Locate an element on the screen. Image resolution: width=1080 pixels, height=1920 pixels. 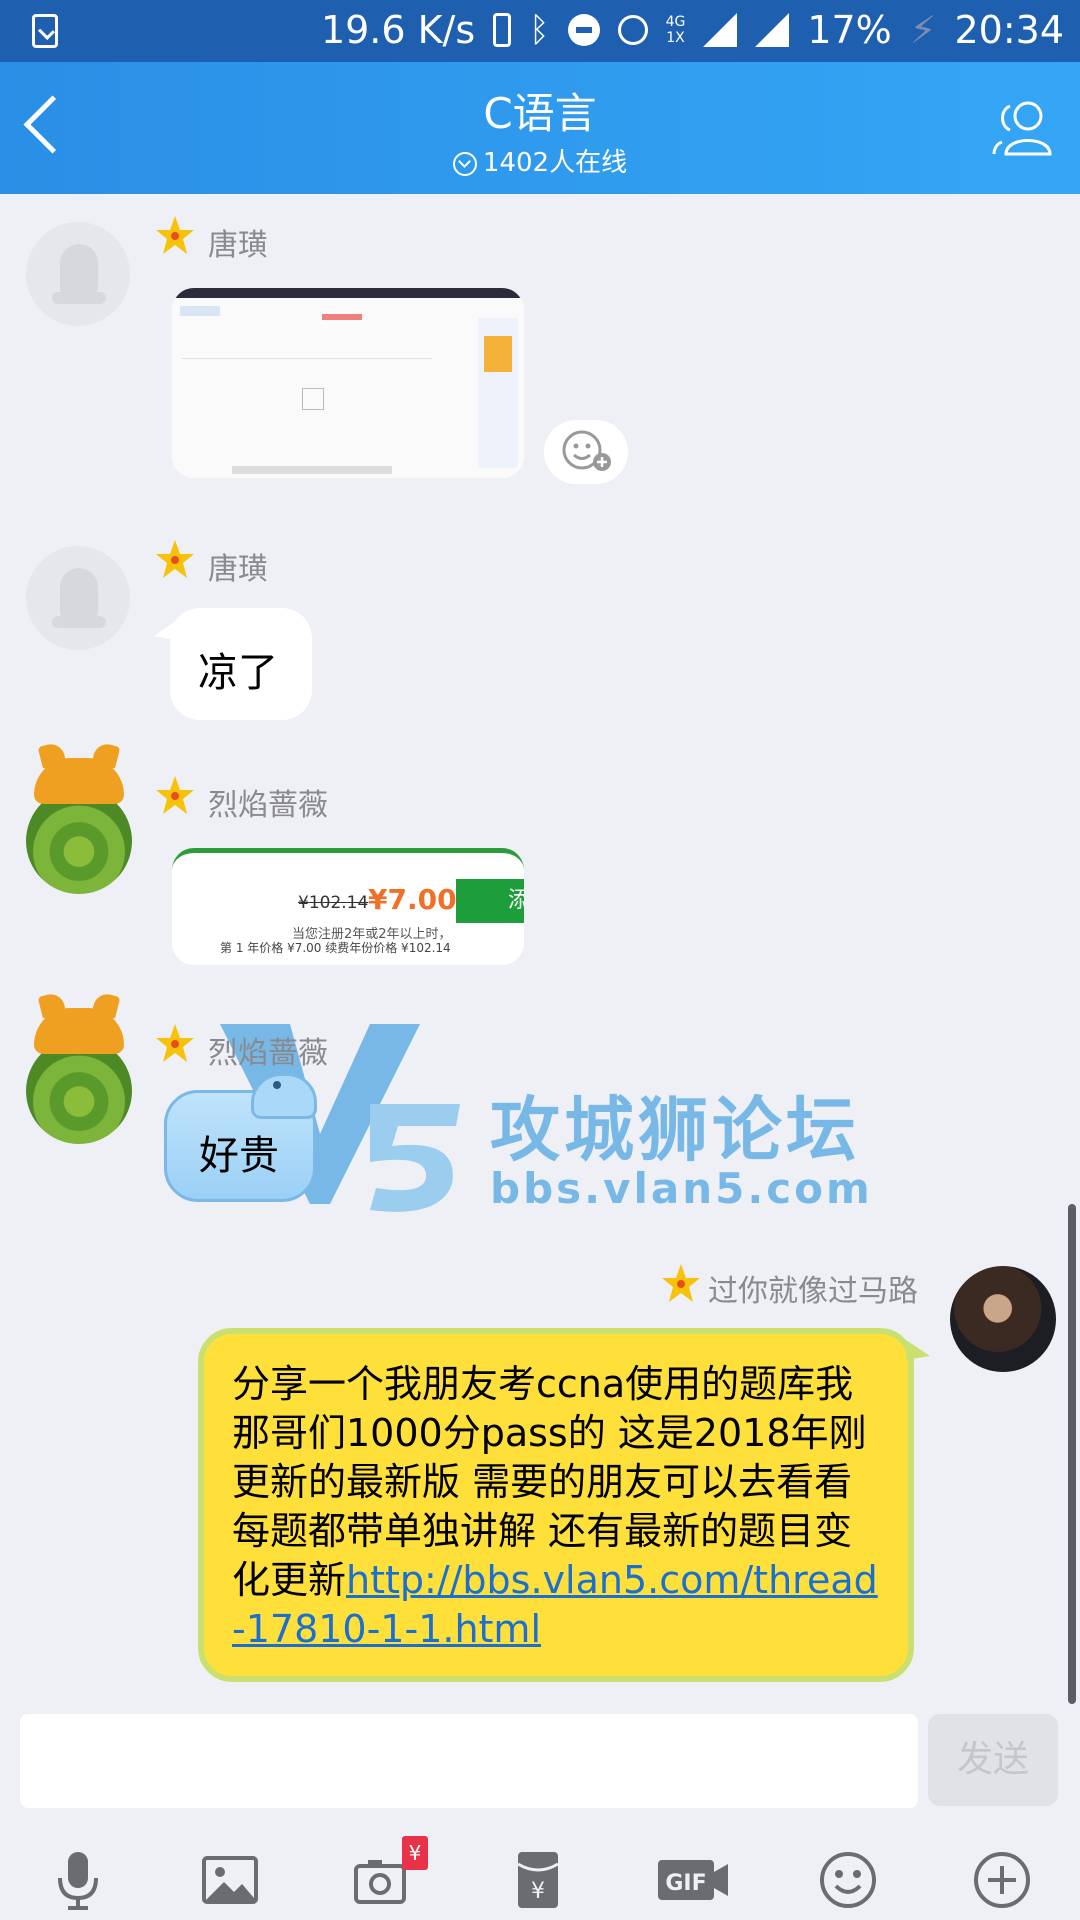
text-message: 凉了 is located at coordinates (241, 664).